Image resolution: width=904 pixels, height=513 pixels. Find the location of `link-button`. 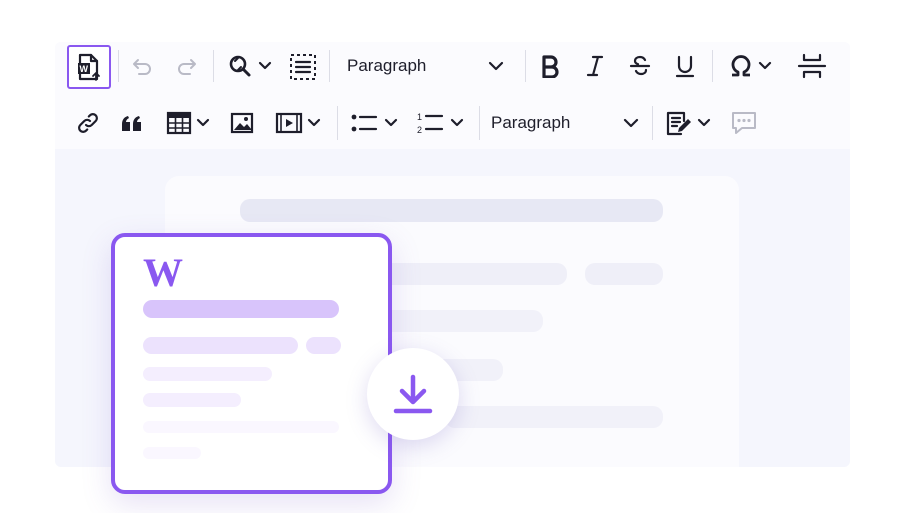

link-button is located at coordinates (88, 123).